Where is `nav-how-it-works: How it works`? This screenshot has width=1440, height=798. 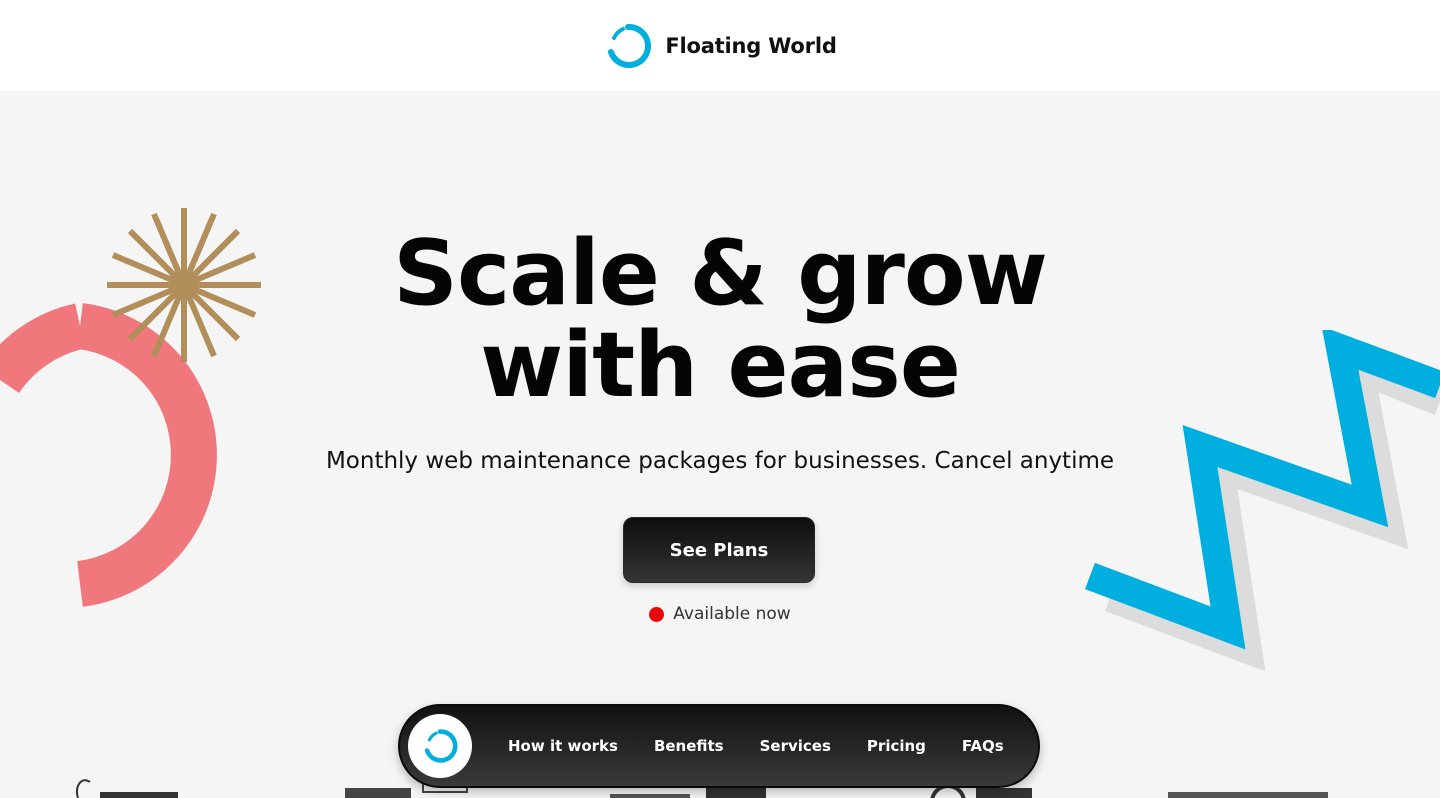 nav-how-it-works: How it works is located at coordinates (563, 746).